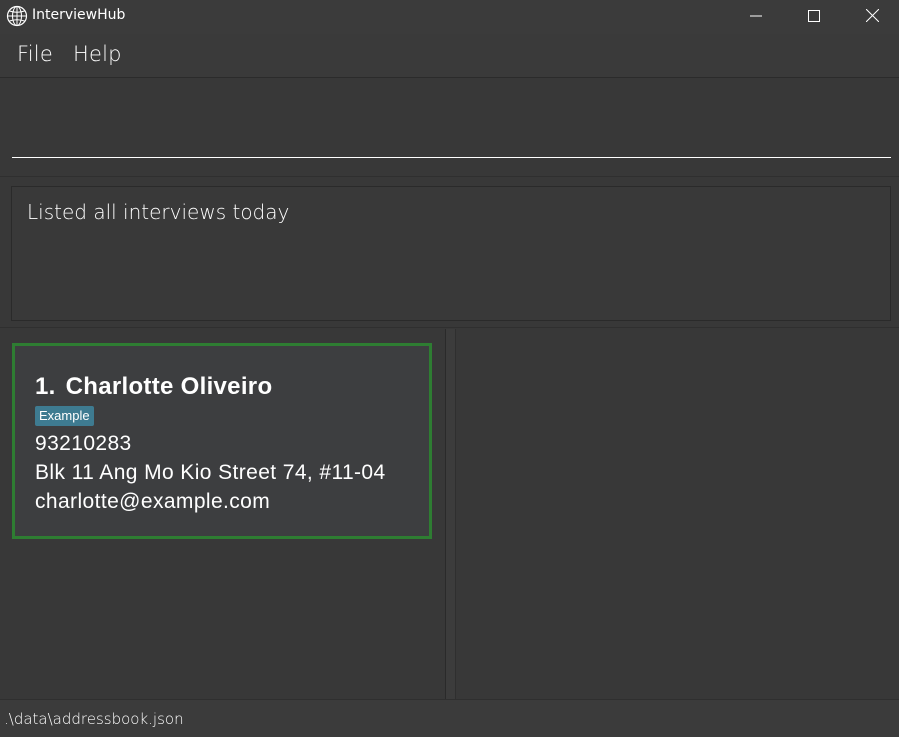 The height and width of the screenshot is (737, 899). Describe the element at coordinates (94, 719) in the screenshot. I see `save-file-path: .\data\addressbook.json` at that location.